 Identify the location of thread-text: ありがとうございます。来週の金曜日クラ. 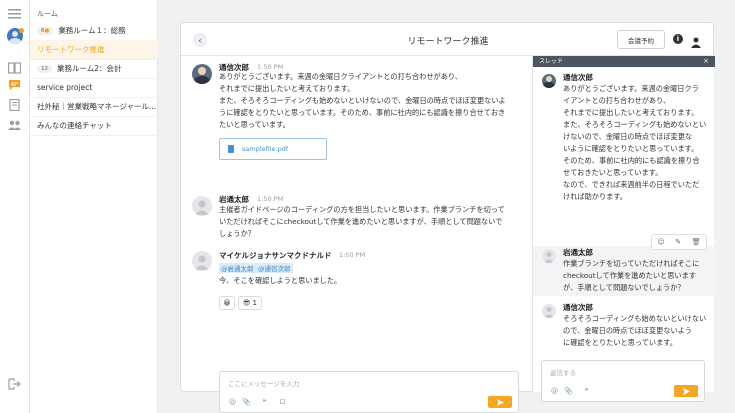
(631, 88).